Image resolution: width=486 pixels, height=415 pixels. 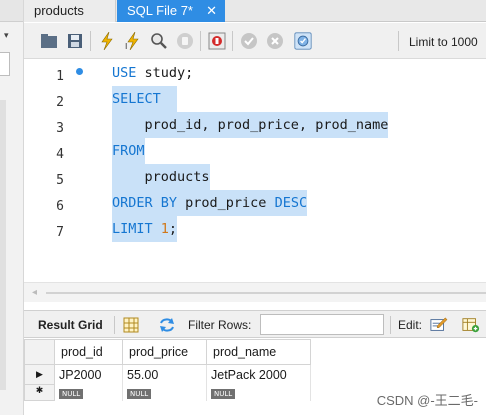 I want to click on left-panel-scrollbar, so click(x=3, y=245).